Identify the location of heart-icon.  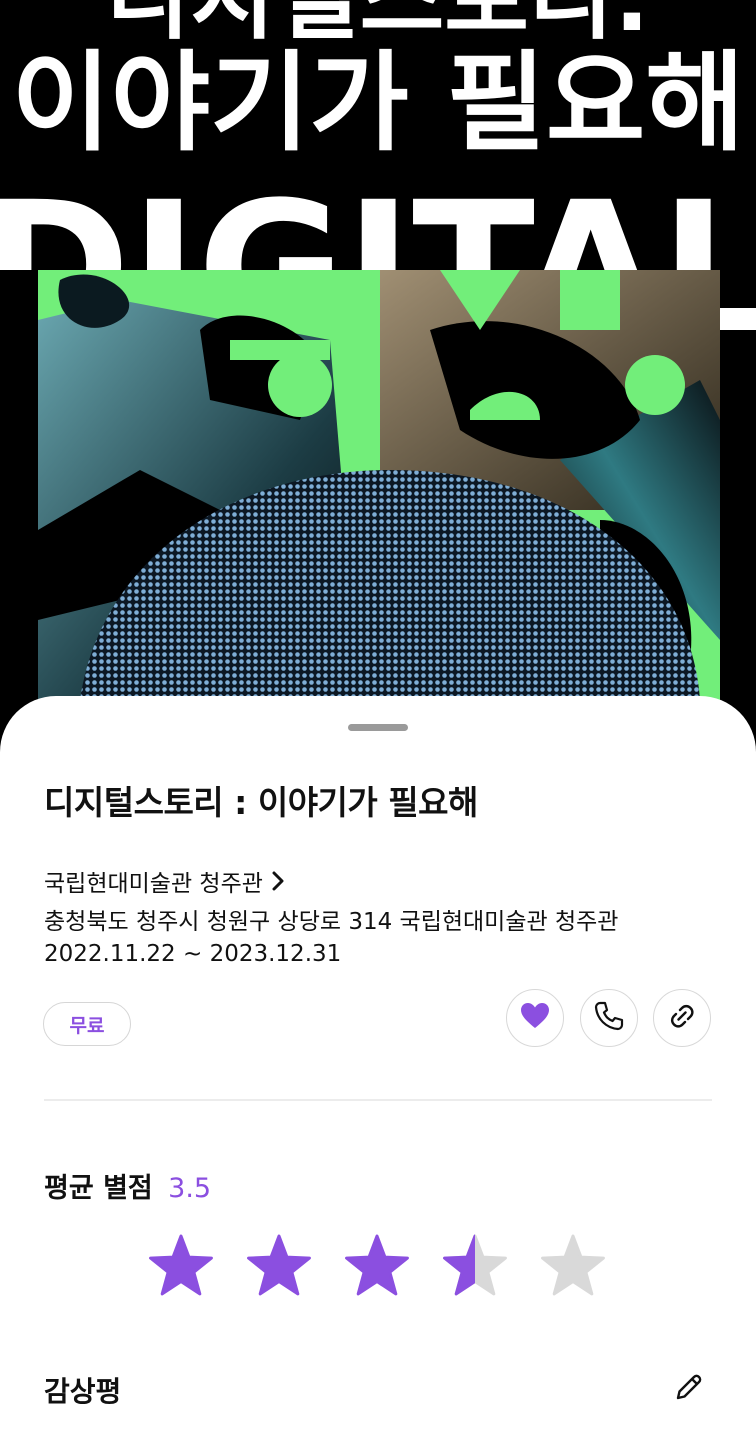
(535, 1018).